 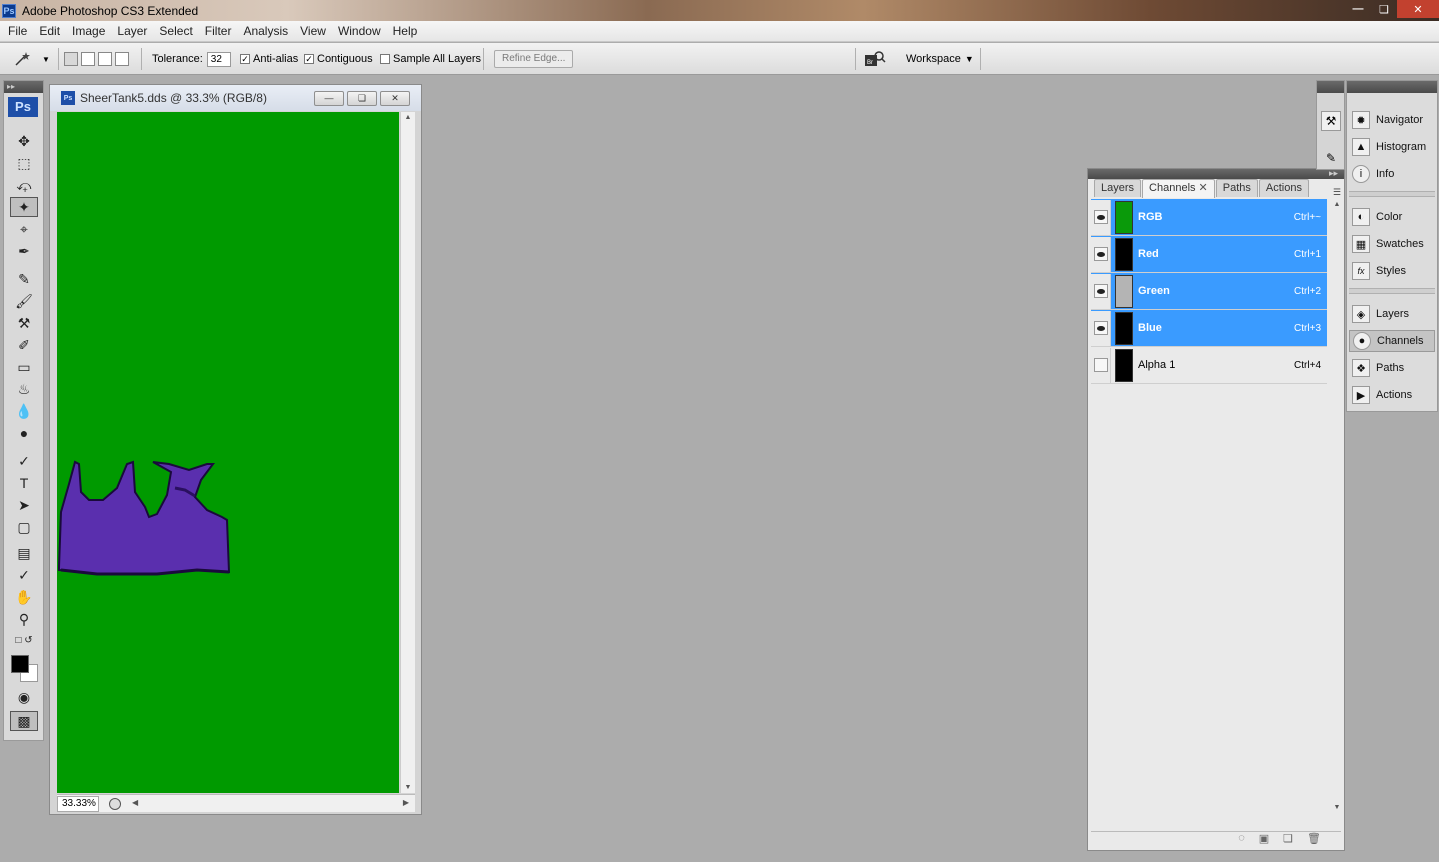 What do you see at coordinates (1392, 87) in the screenshot?
I see `dock-header` at bounding box center [1392, 87].